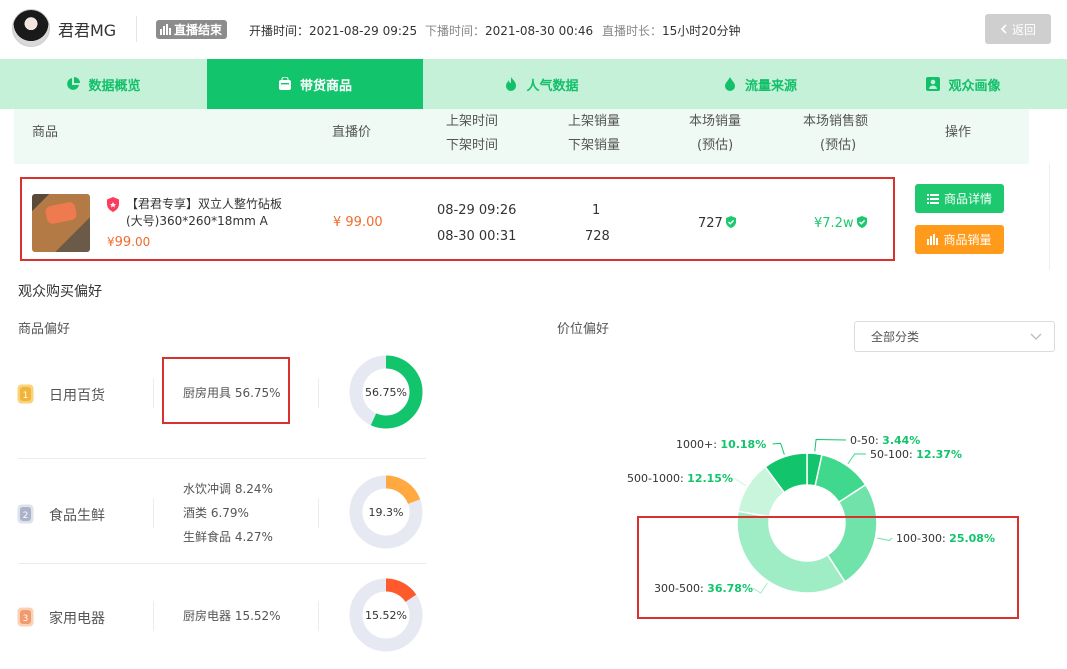 This screenshot has width=1067, height=669. Describe the element at coordinates (198, 30) in the screenshot. I see `live-status-text: 直播结束` at that location.